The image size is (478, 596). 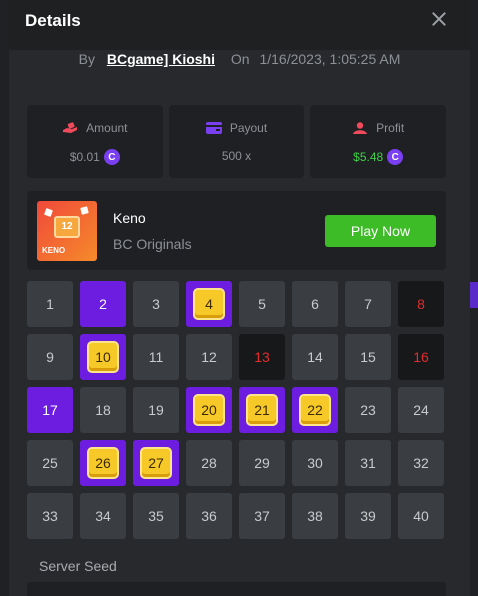 I want to click on keno-cell: 12, so click(x=209, y=357).